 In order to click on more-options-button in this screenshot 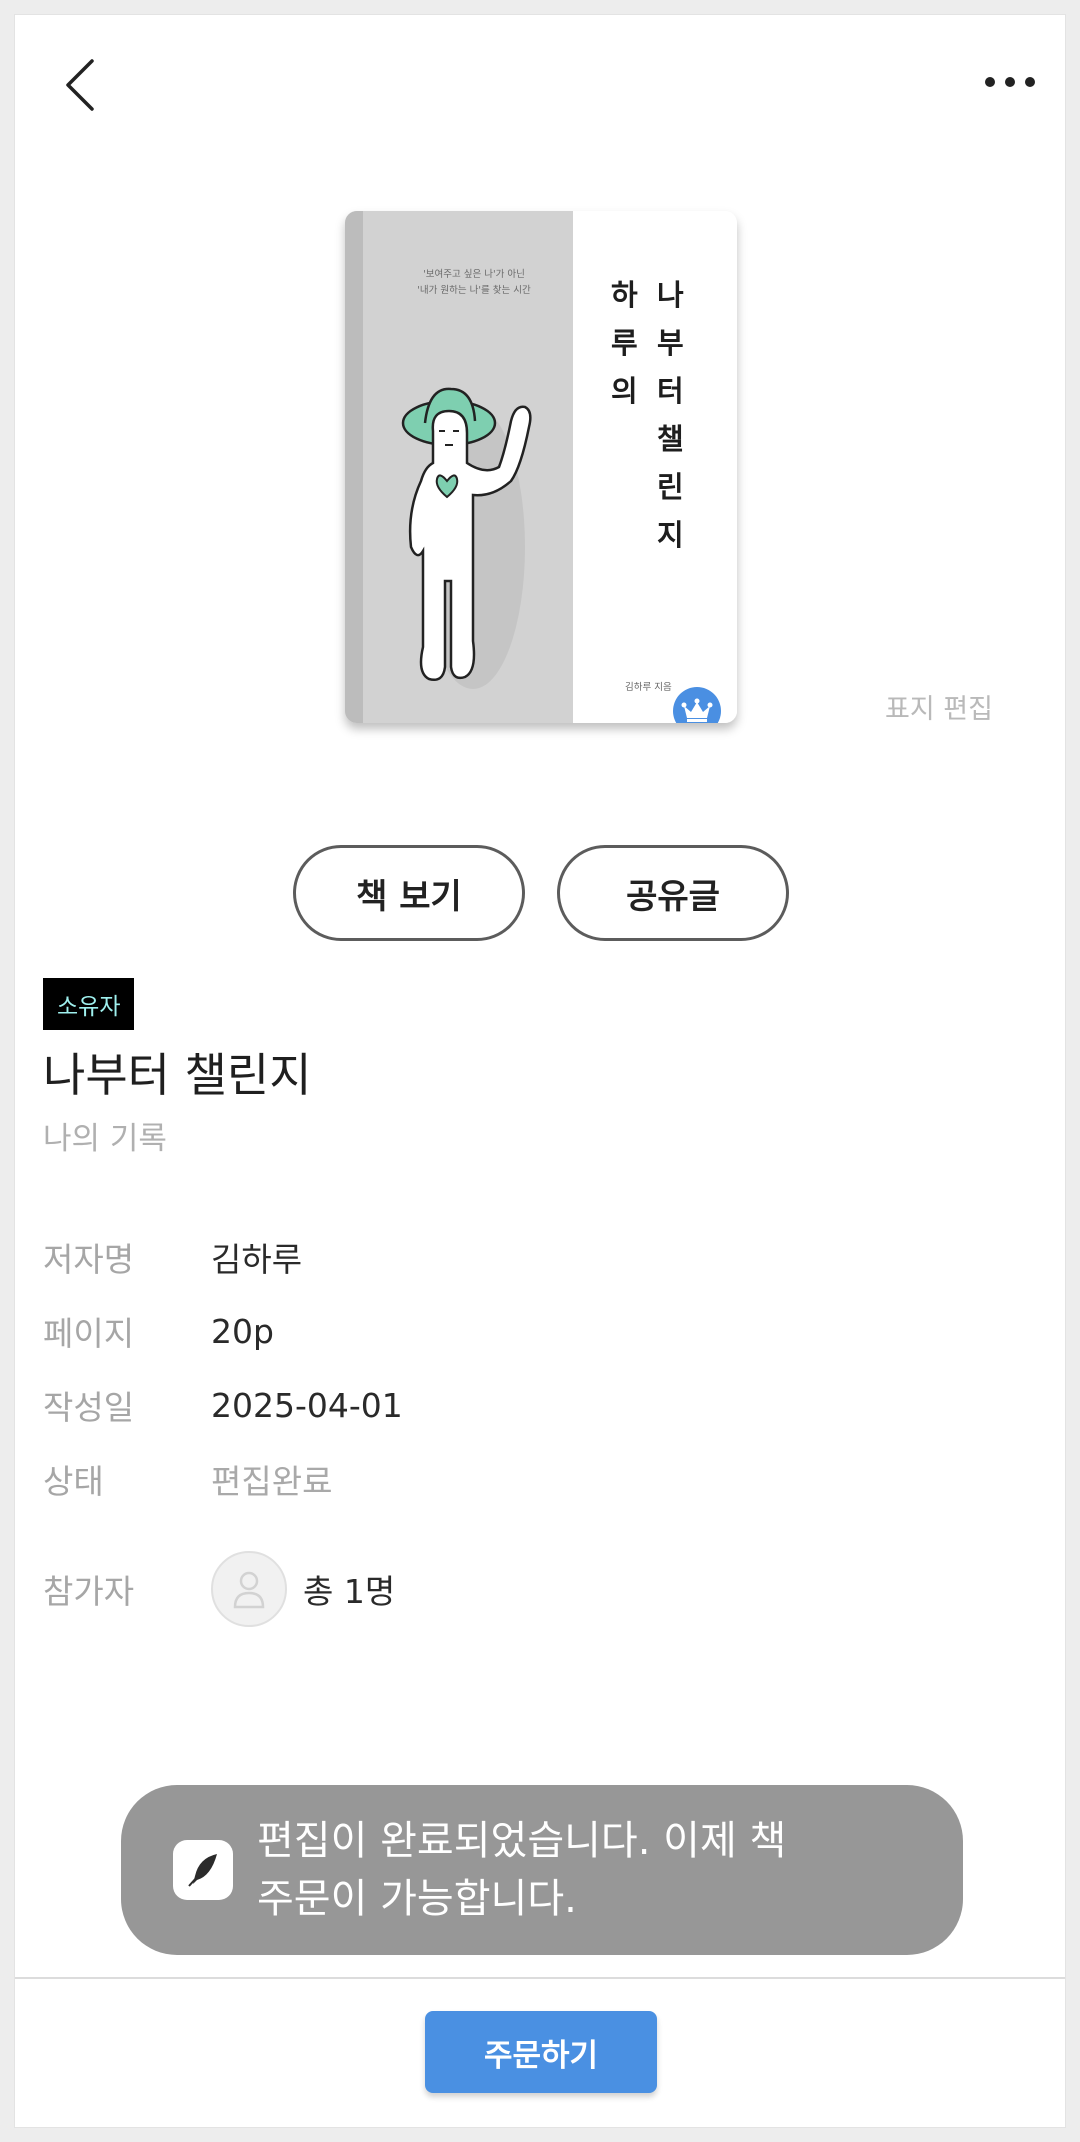, I will do `click(1010, 82)`.